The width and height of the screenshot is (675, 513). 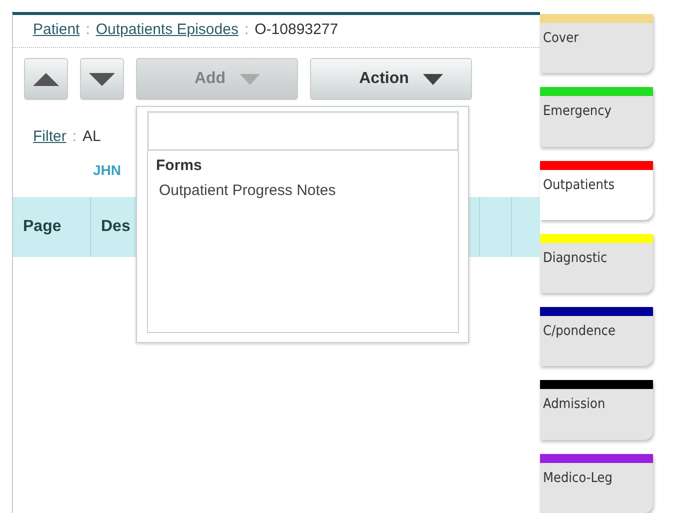 What do you see at coordinates (596, 44) in the screenshot?
I see `section-tab: Cover` at bounding box center [596, 44].